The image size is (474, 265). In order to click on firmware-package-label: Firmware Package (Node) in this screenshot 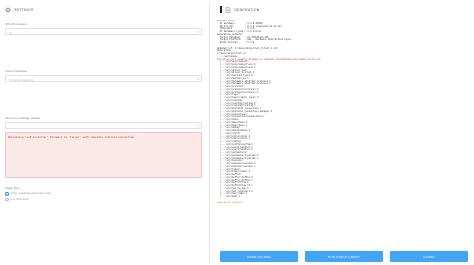, I will do `click(23, 118)`.